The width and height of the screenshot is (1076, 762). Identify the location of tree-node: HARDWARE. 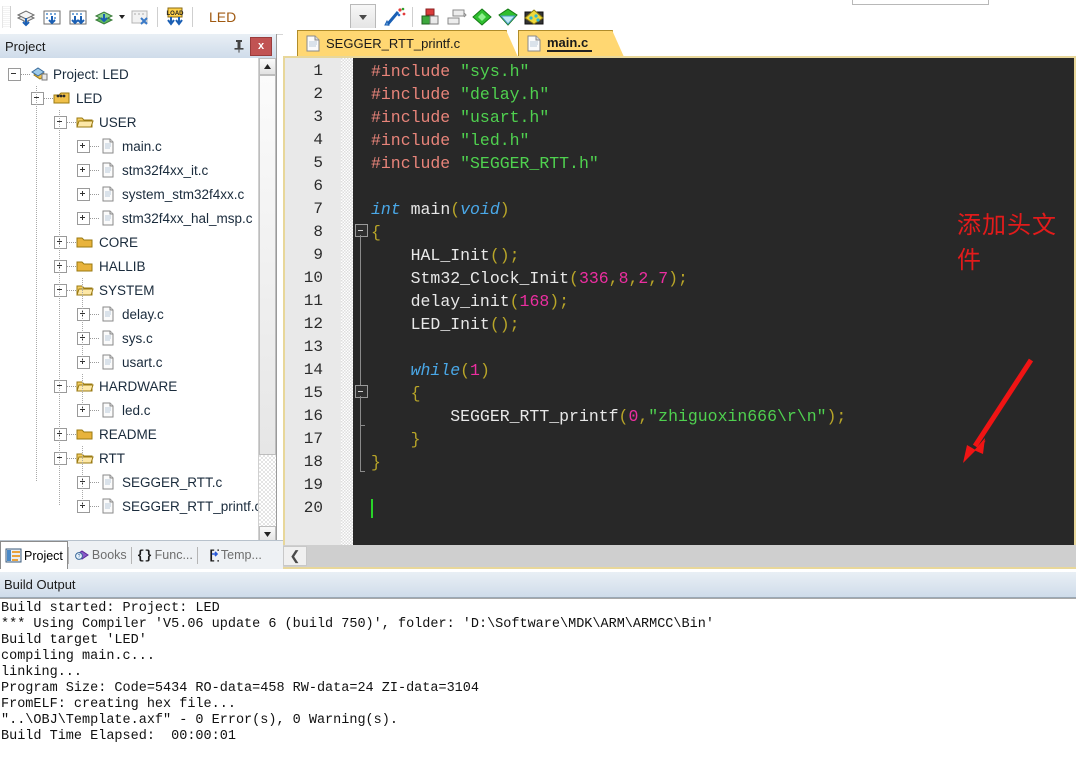
(129, 386).